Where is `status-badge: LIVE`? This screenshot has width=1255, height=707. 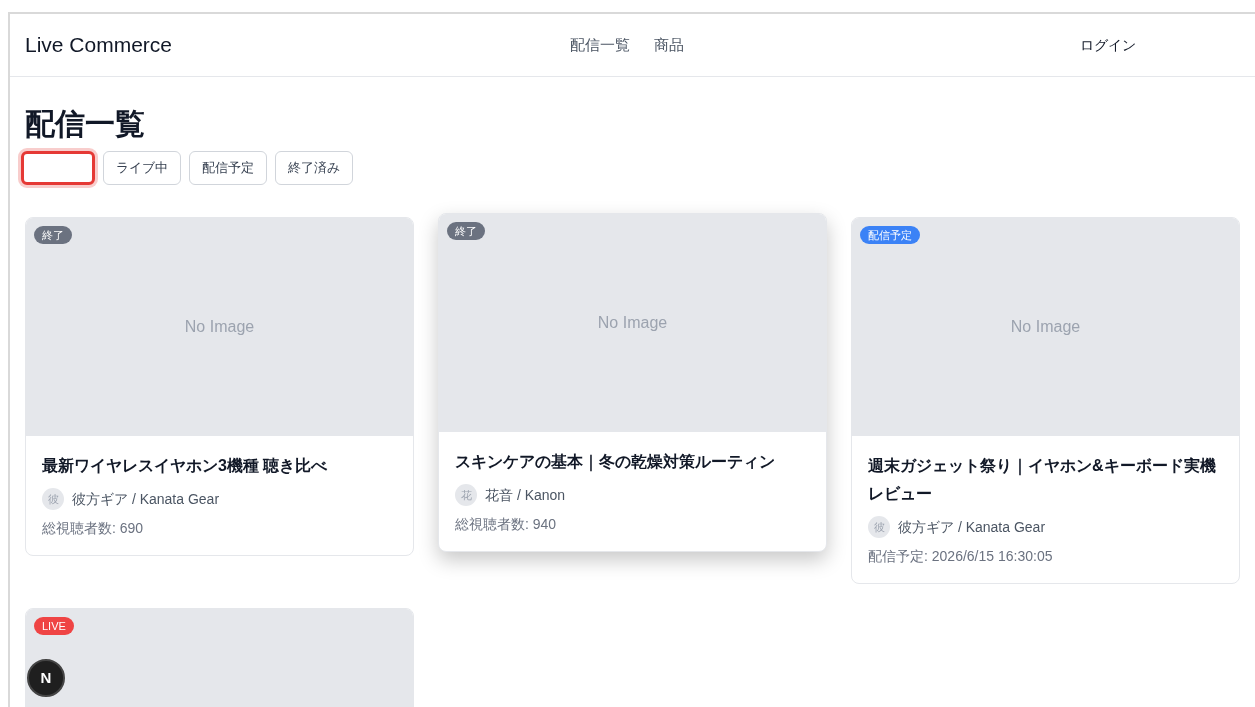 status-badge: LIVE is located at coordinates (54, 626).